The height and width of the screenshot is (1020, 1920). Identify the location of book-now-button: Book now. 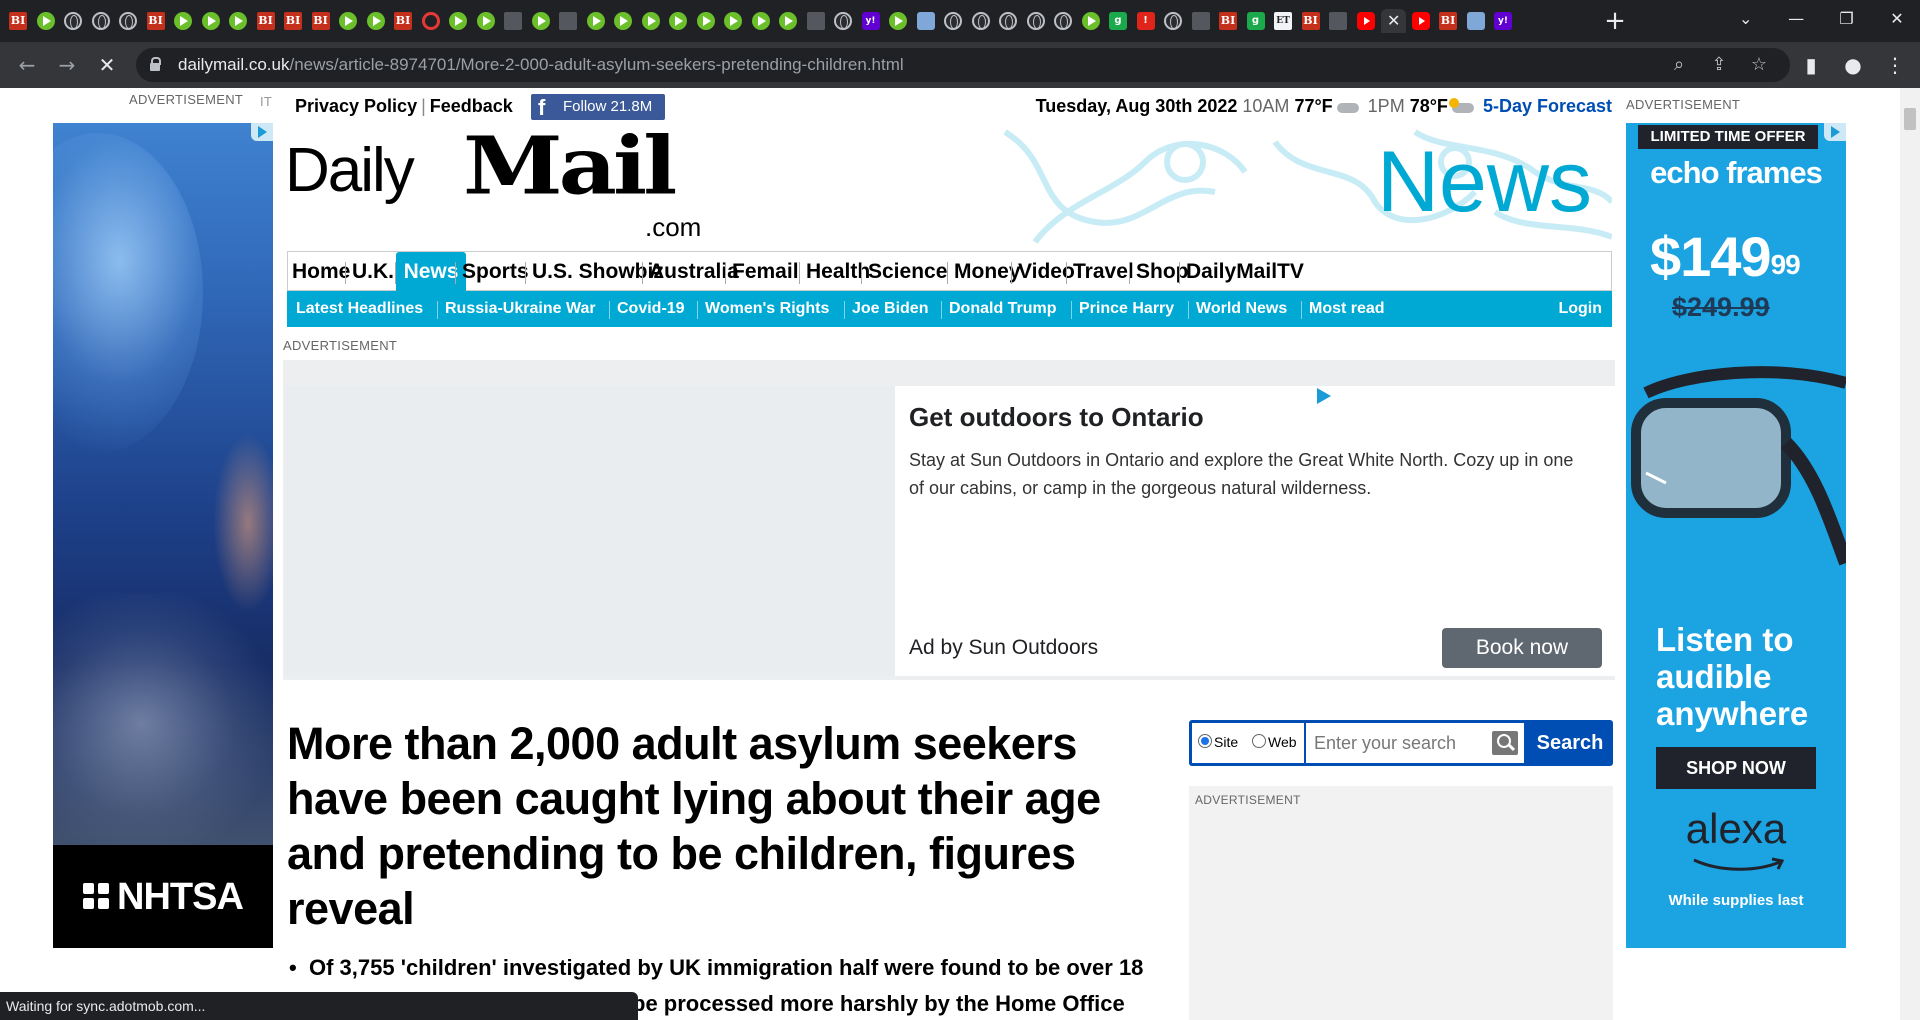
(1522, 648).